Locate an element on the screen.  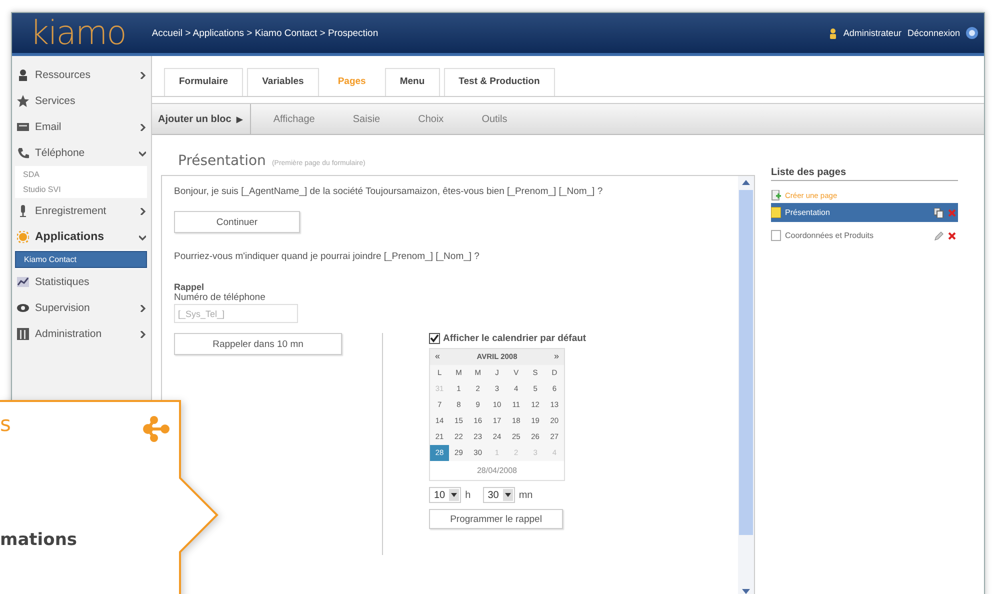
sidebar-subitem: Studio SVI is located at coordinates (81, 189).